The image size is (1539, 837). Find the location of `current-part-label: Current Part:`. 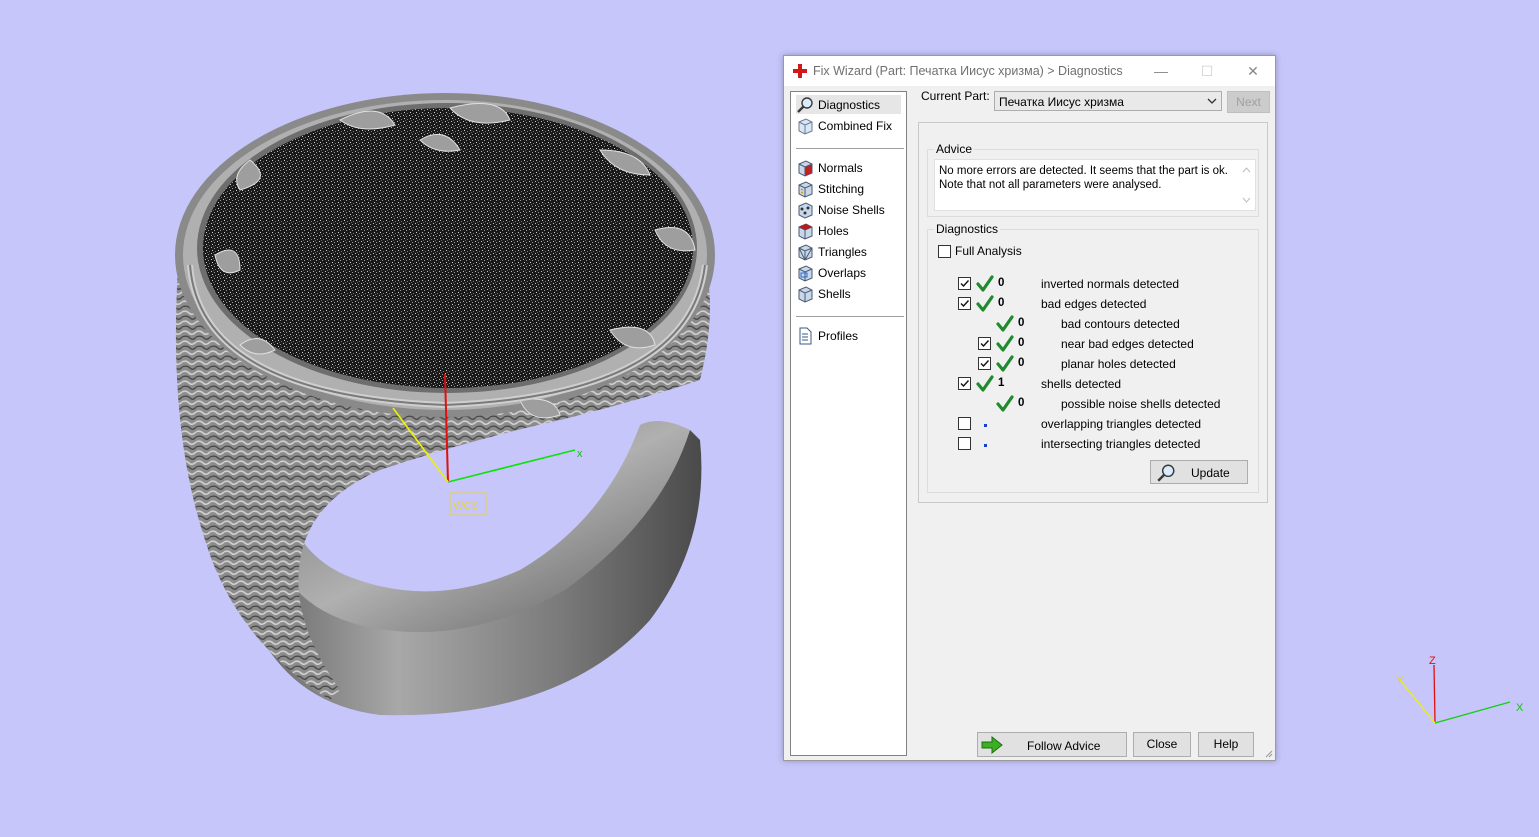

current-part-label: Current Part: is located at coordinates (955, 96).